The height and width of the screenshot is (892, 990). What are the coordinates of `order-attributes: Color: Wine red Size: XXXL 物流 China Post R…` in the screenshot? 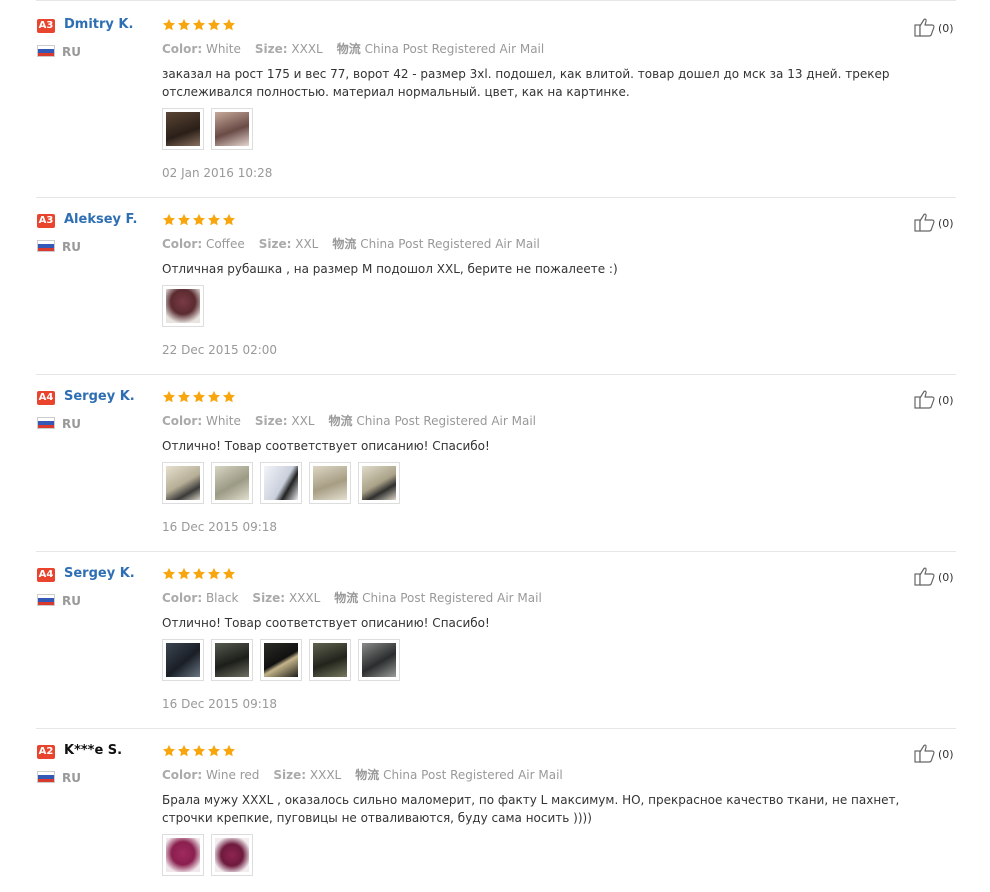 It's located at (362, 775).